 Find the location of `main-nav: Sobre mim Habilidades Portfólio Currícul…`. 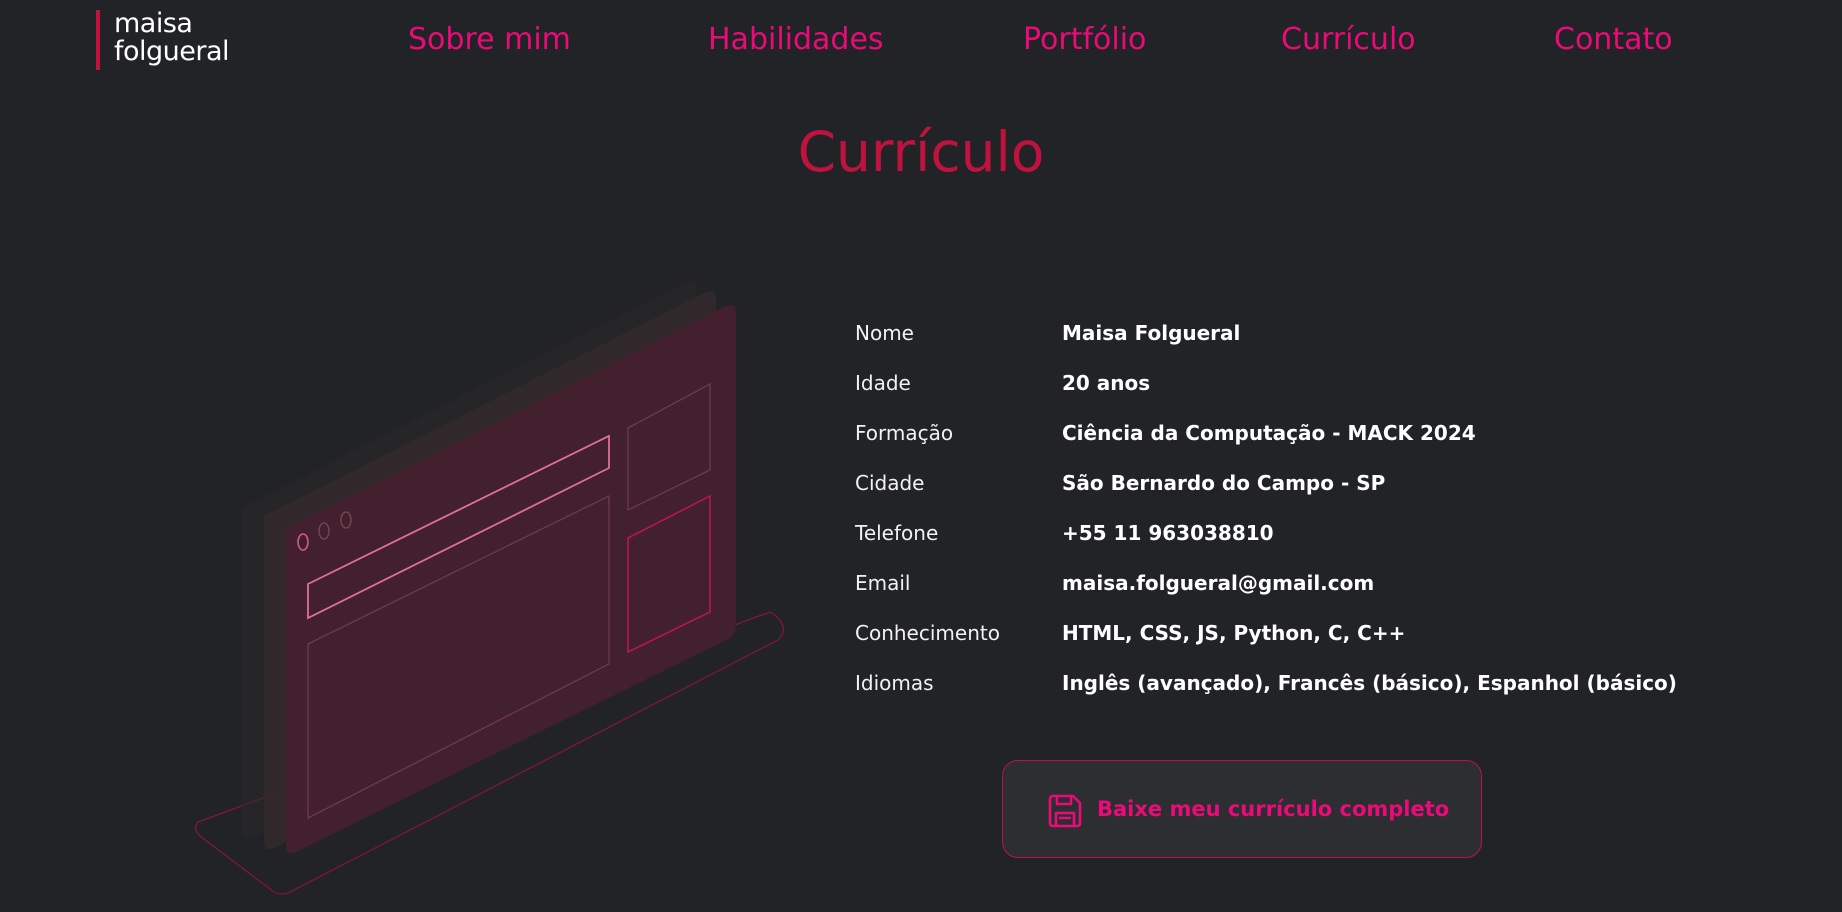

main-nav: Sobre mim Habilidades Portfólio Currícul… is located at coordinates (921, 42).